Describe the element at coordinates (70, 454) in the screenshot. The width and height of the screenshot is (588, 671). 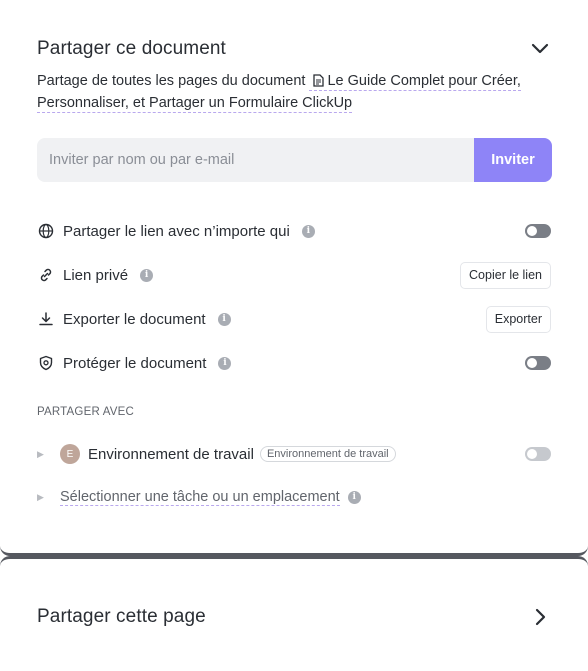
I see `avatar: E` at that location.